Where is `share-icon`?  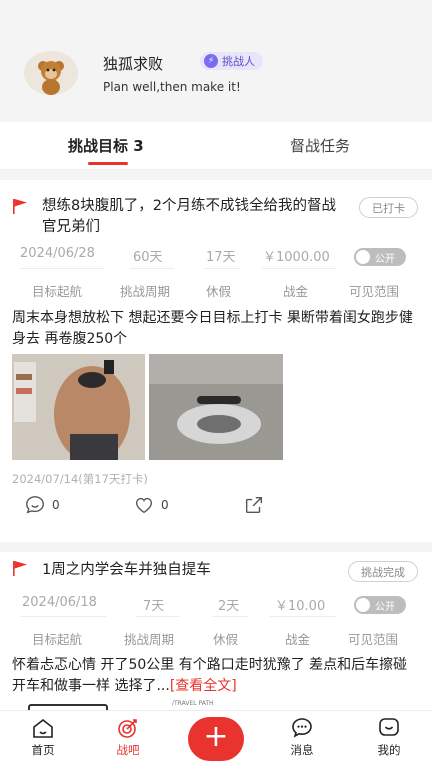 share-icon is located at coordinates (254, 505).